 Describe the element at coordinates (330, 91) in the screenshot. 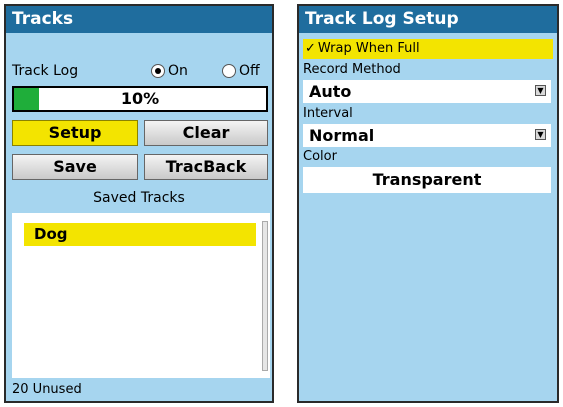

I see `record-method-value: Auto` at that location.